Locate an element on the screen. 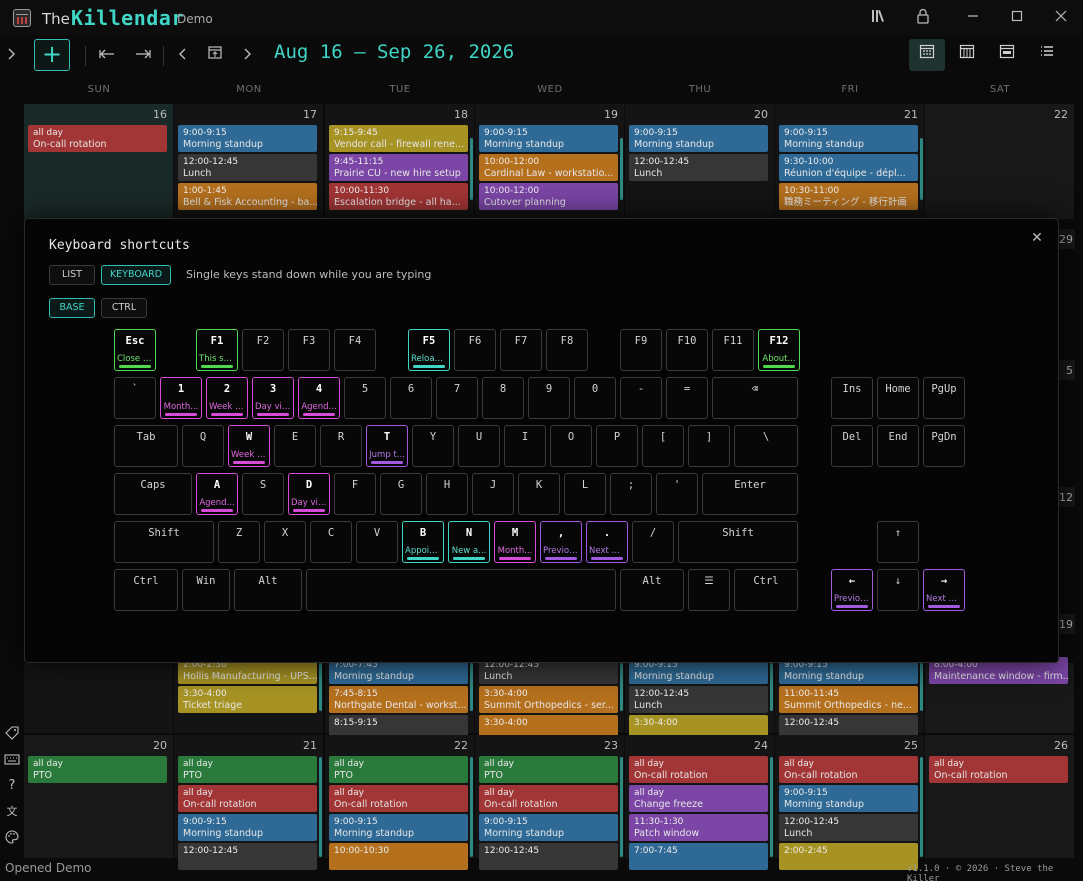  key-y: Y is located at coordinates (433, 446).